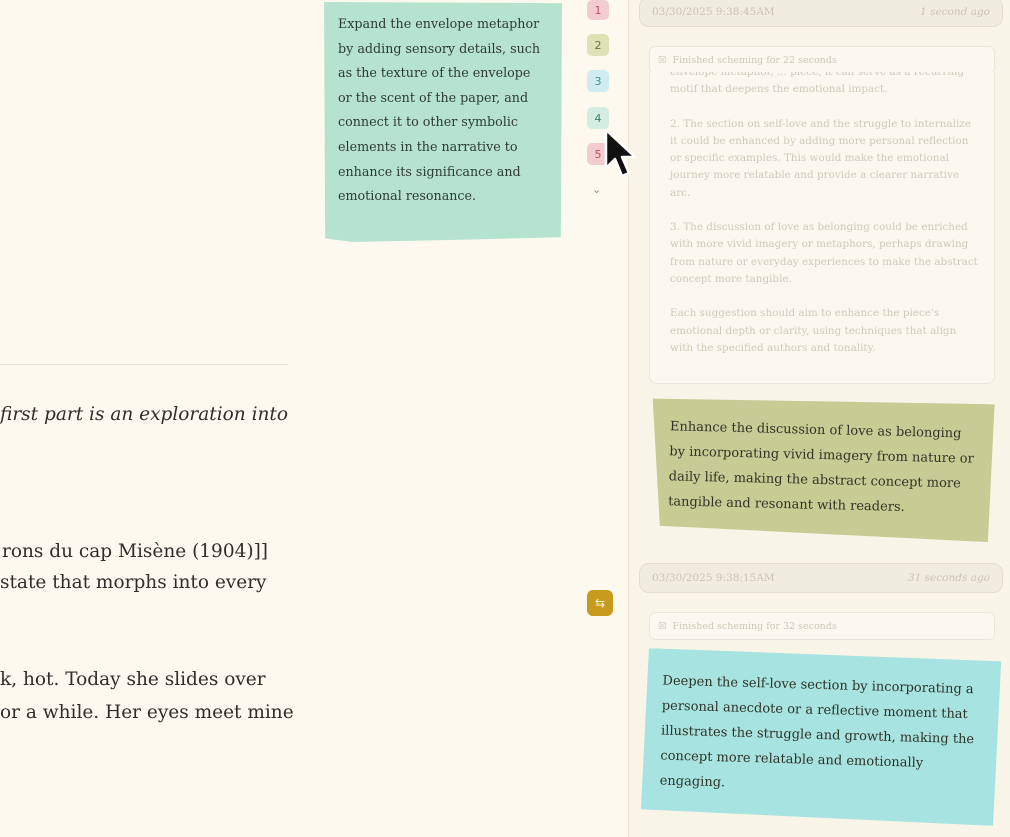  I want to click on mouse-cursor-icon, so click(620, 153).